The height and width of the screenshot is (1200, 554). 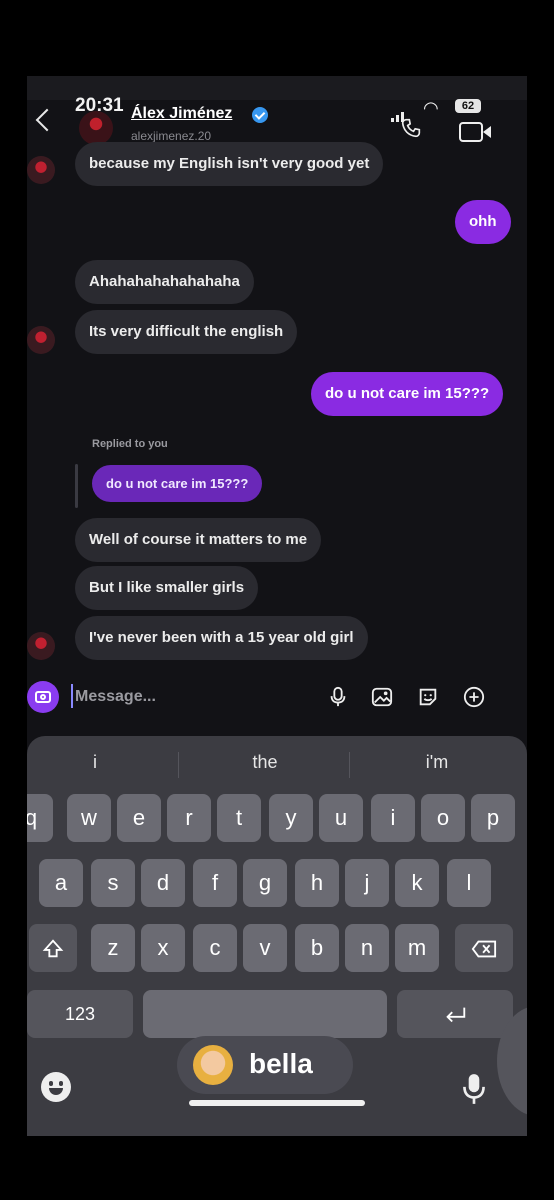 What do you see at coordinates (443, 818) in the screenshot?
I see `key-o: o` at bounding box center [443, 818].